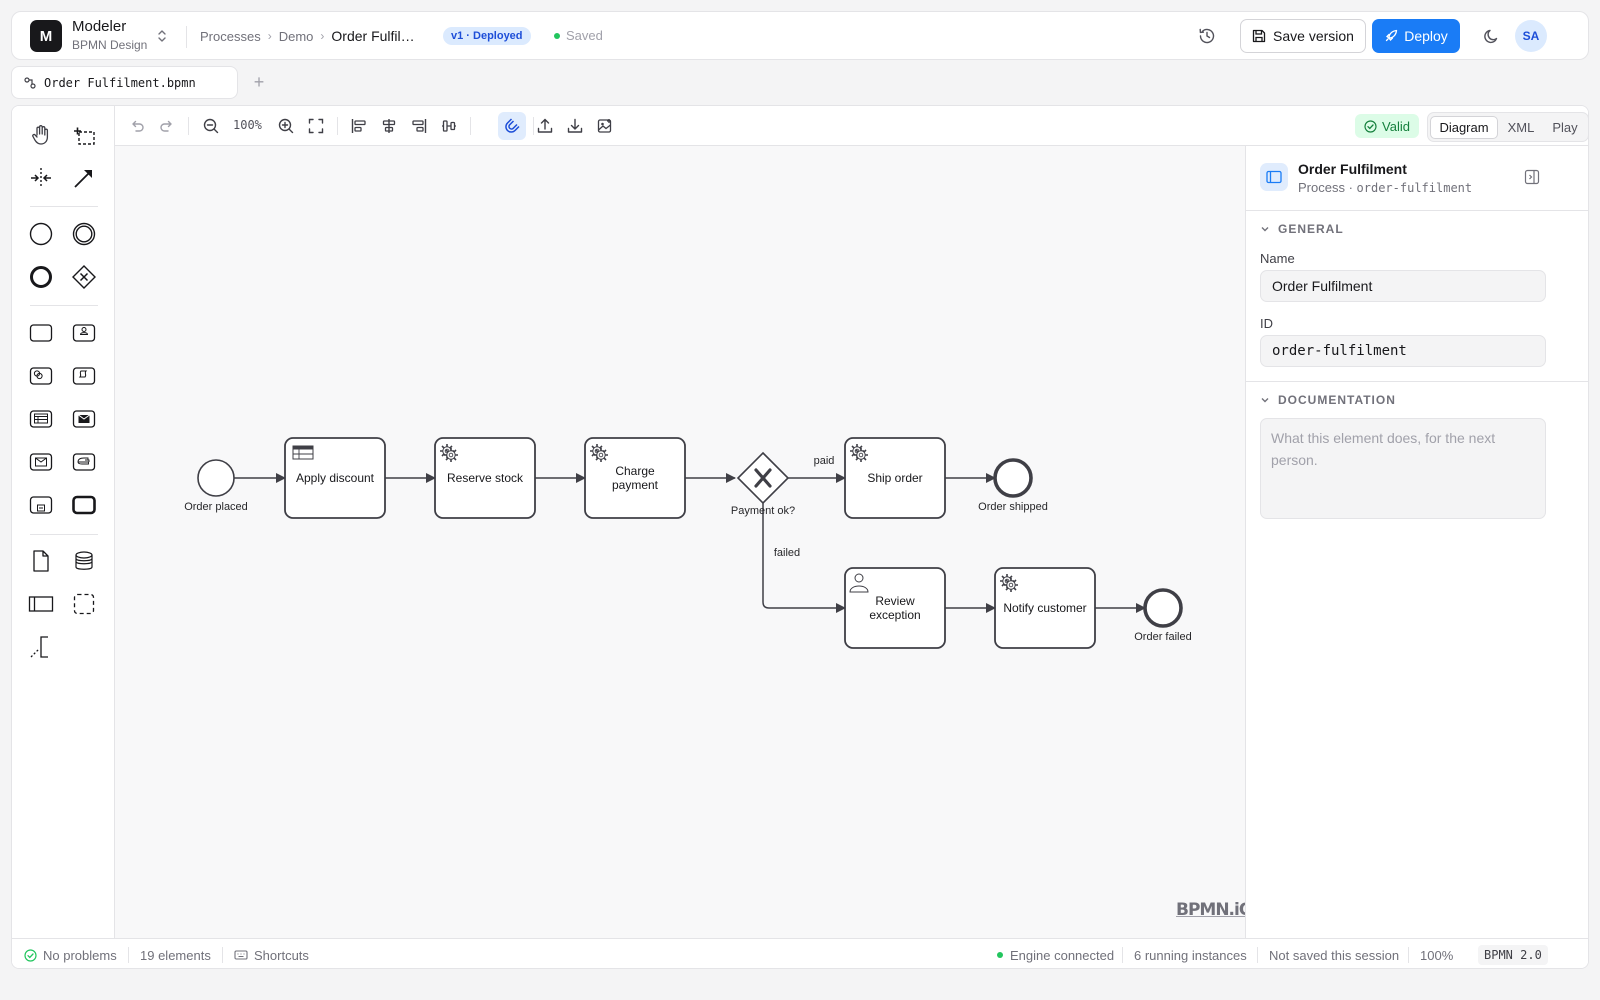 This screenshot has height=1000, width=1600. What do you see at coordinates (41, 604) in the screenshot?
I see `pool-icon` at bounding box center [41, 604].